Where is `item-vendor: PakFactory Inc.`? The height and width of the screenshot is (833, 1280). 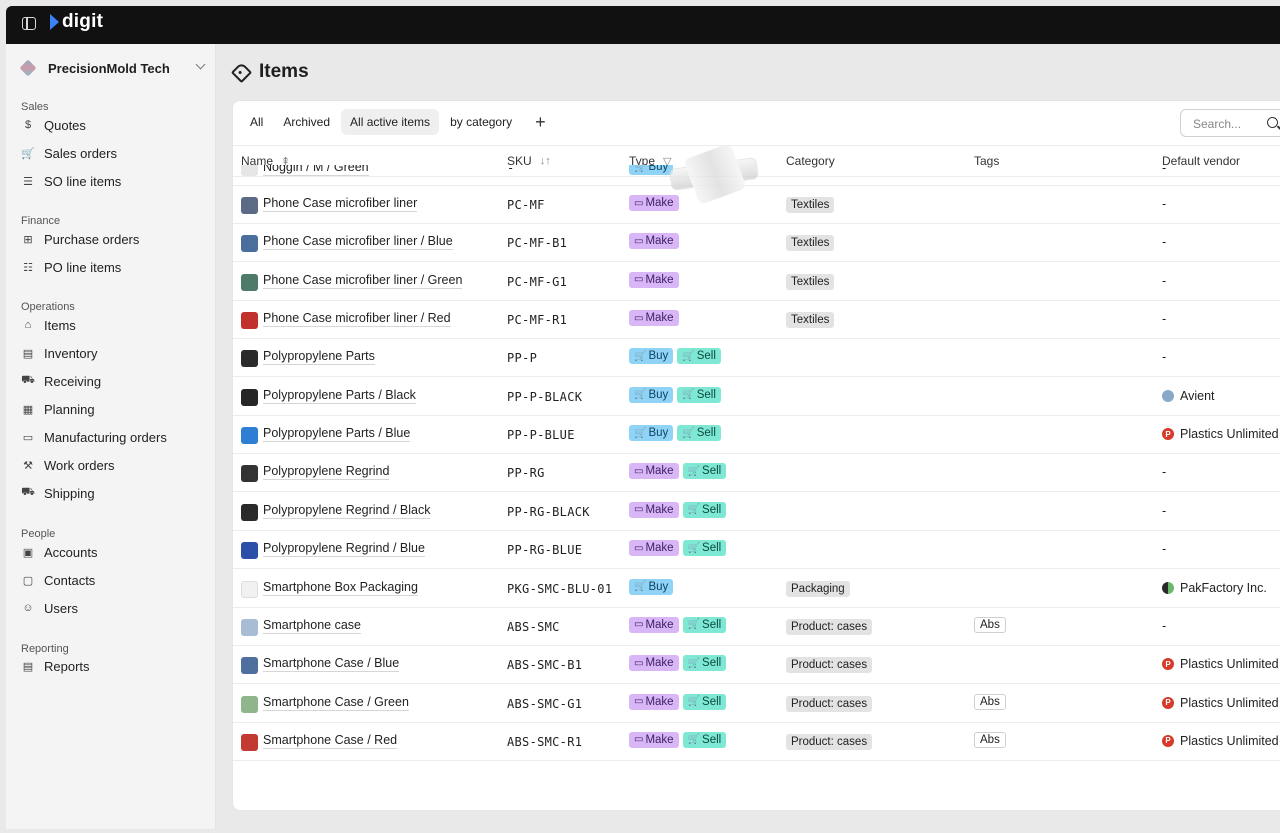
item-vendor: PakFactory Inc. is located at coordinates (1214, 588).